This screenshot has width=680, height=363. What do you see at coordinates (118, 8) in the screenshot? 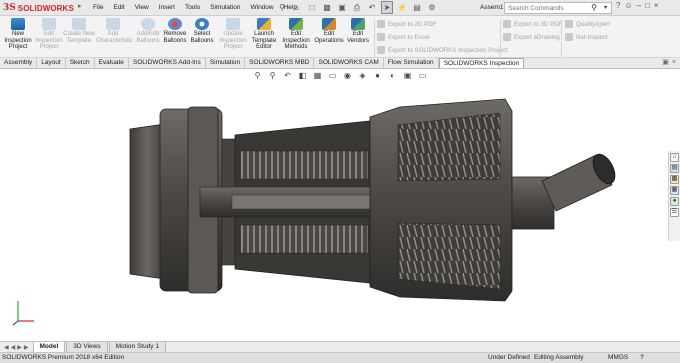
I see `menu-edit: Edit` at bounding box center [118, 8].